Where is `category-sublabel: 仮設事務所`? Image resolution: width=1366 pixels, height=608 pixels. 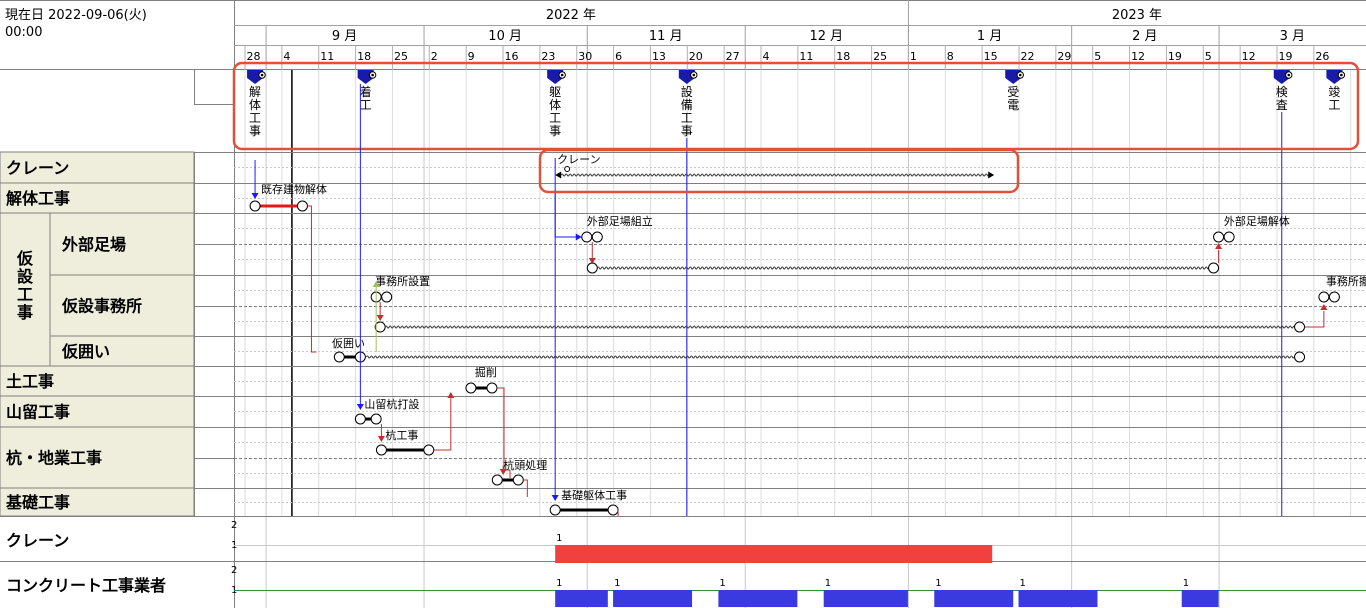 category-sublabel: 仮設事務所 is located at coordinates (101, 306).